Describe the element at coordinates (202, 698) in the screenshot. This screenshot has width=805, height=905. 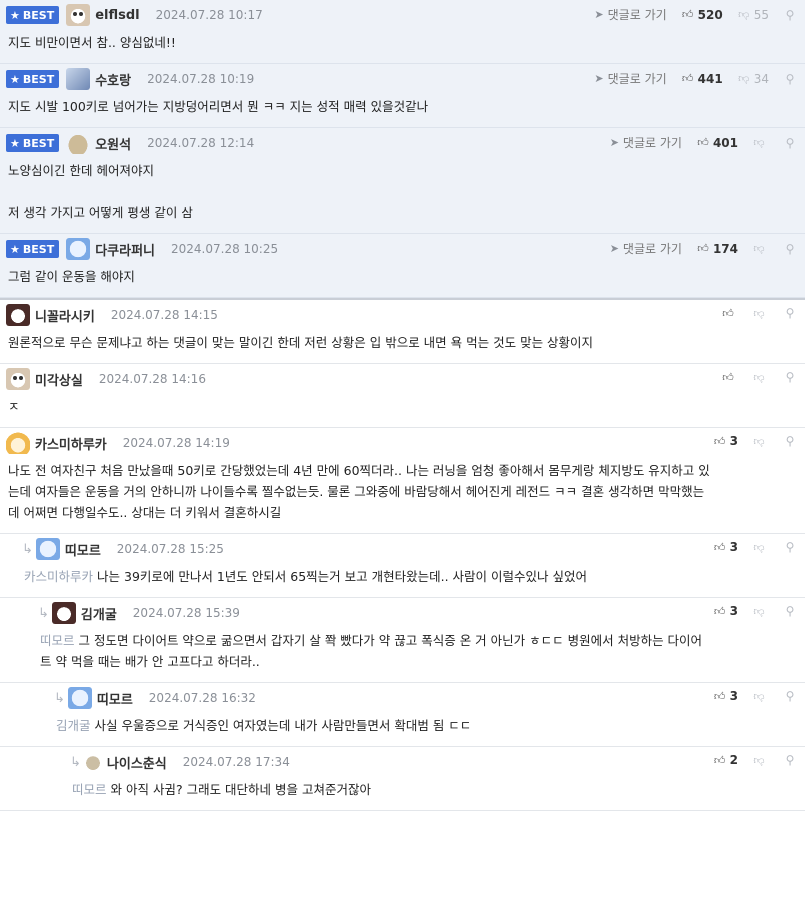
I see `timestamp: 2024.07.28 16:32` at that location.